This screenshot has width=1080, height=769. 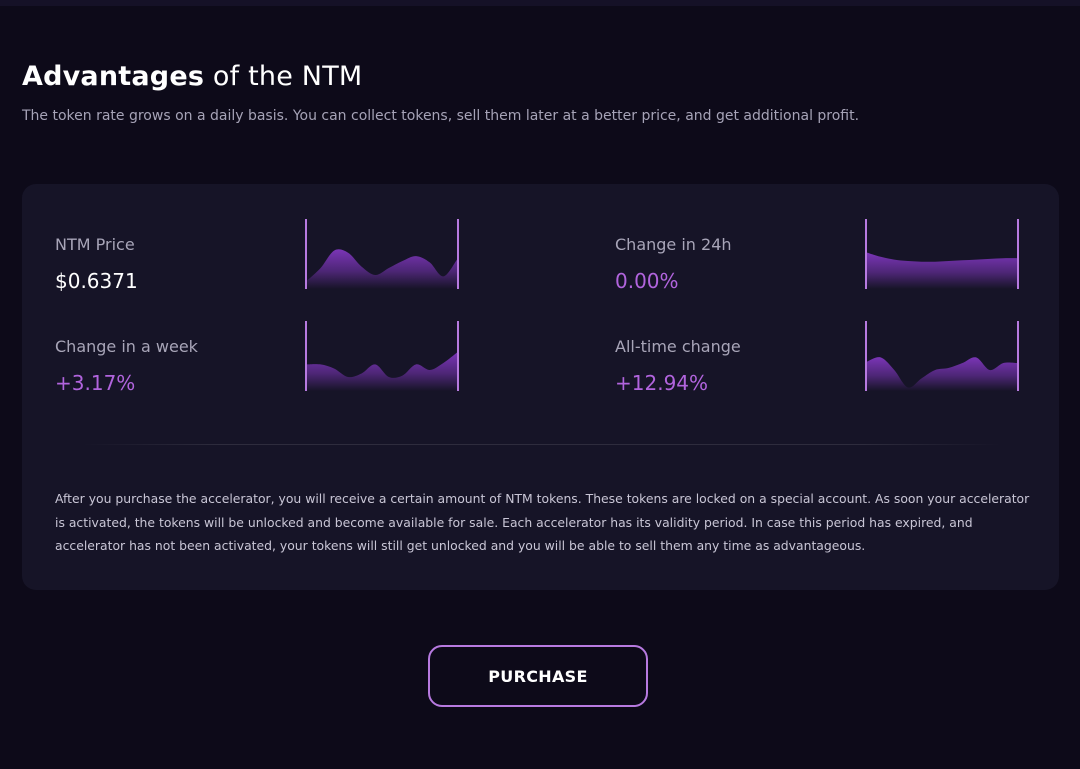 I want to click on stat-label: Change in 24h, so click(x=673, y=244).